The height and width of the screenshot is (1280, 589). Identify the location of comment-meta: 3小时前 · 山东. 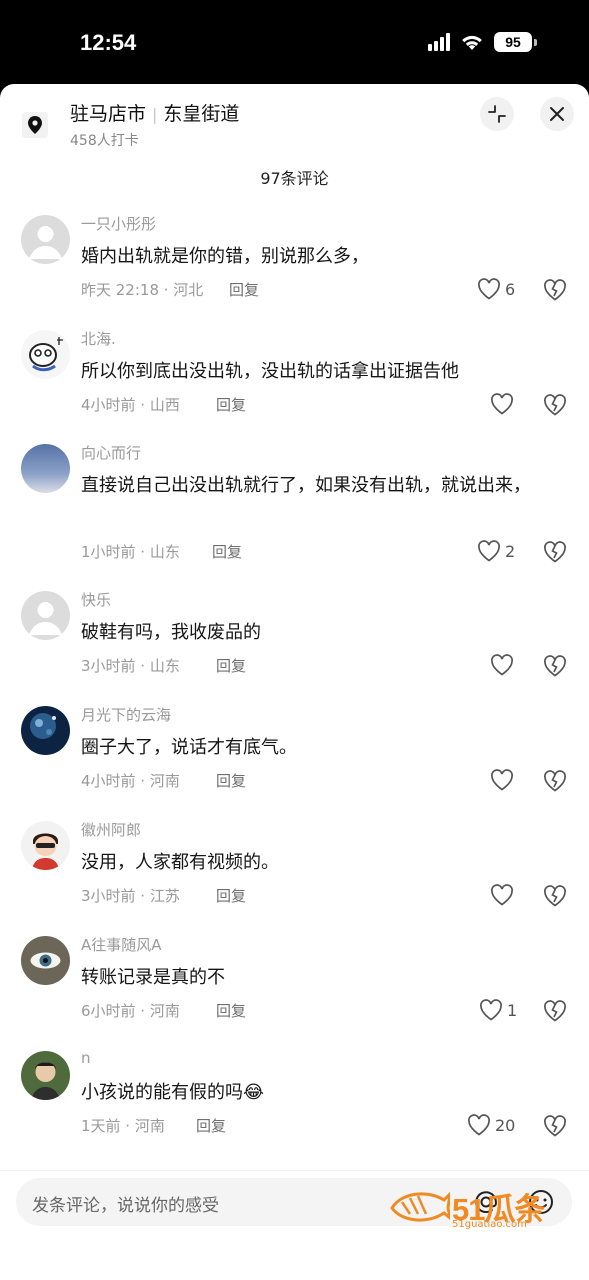
(130, 666).